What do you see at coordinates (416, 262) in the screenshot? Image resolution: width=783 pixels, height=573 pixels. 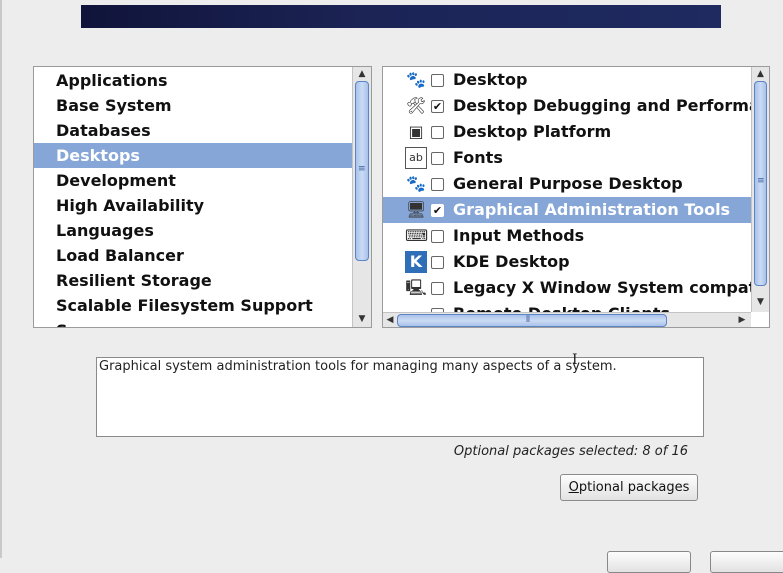 I see `kde-icon: K` at bounding box center [416, 262].